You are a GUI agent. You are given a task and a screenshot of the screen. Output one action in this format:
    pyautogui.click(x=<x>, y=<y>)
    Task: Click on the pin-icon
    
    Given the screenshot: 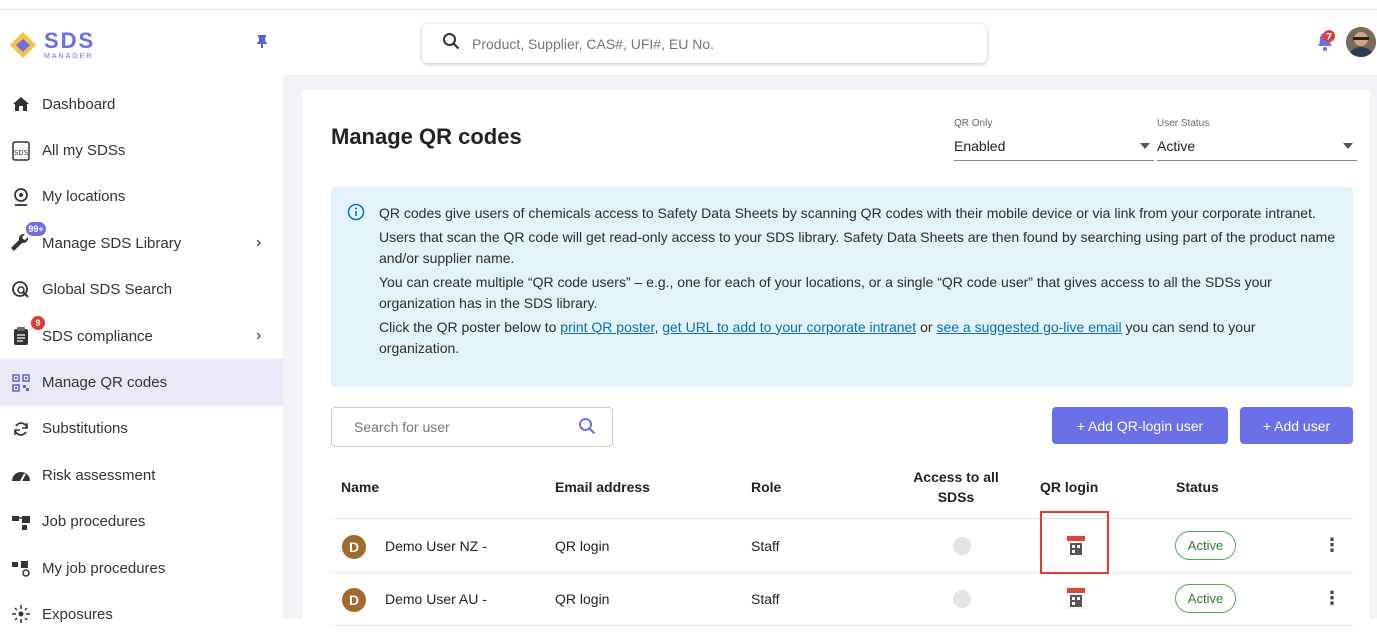 What is the action you would take?
    pyautogui.click(x=262, y=43)
    